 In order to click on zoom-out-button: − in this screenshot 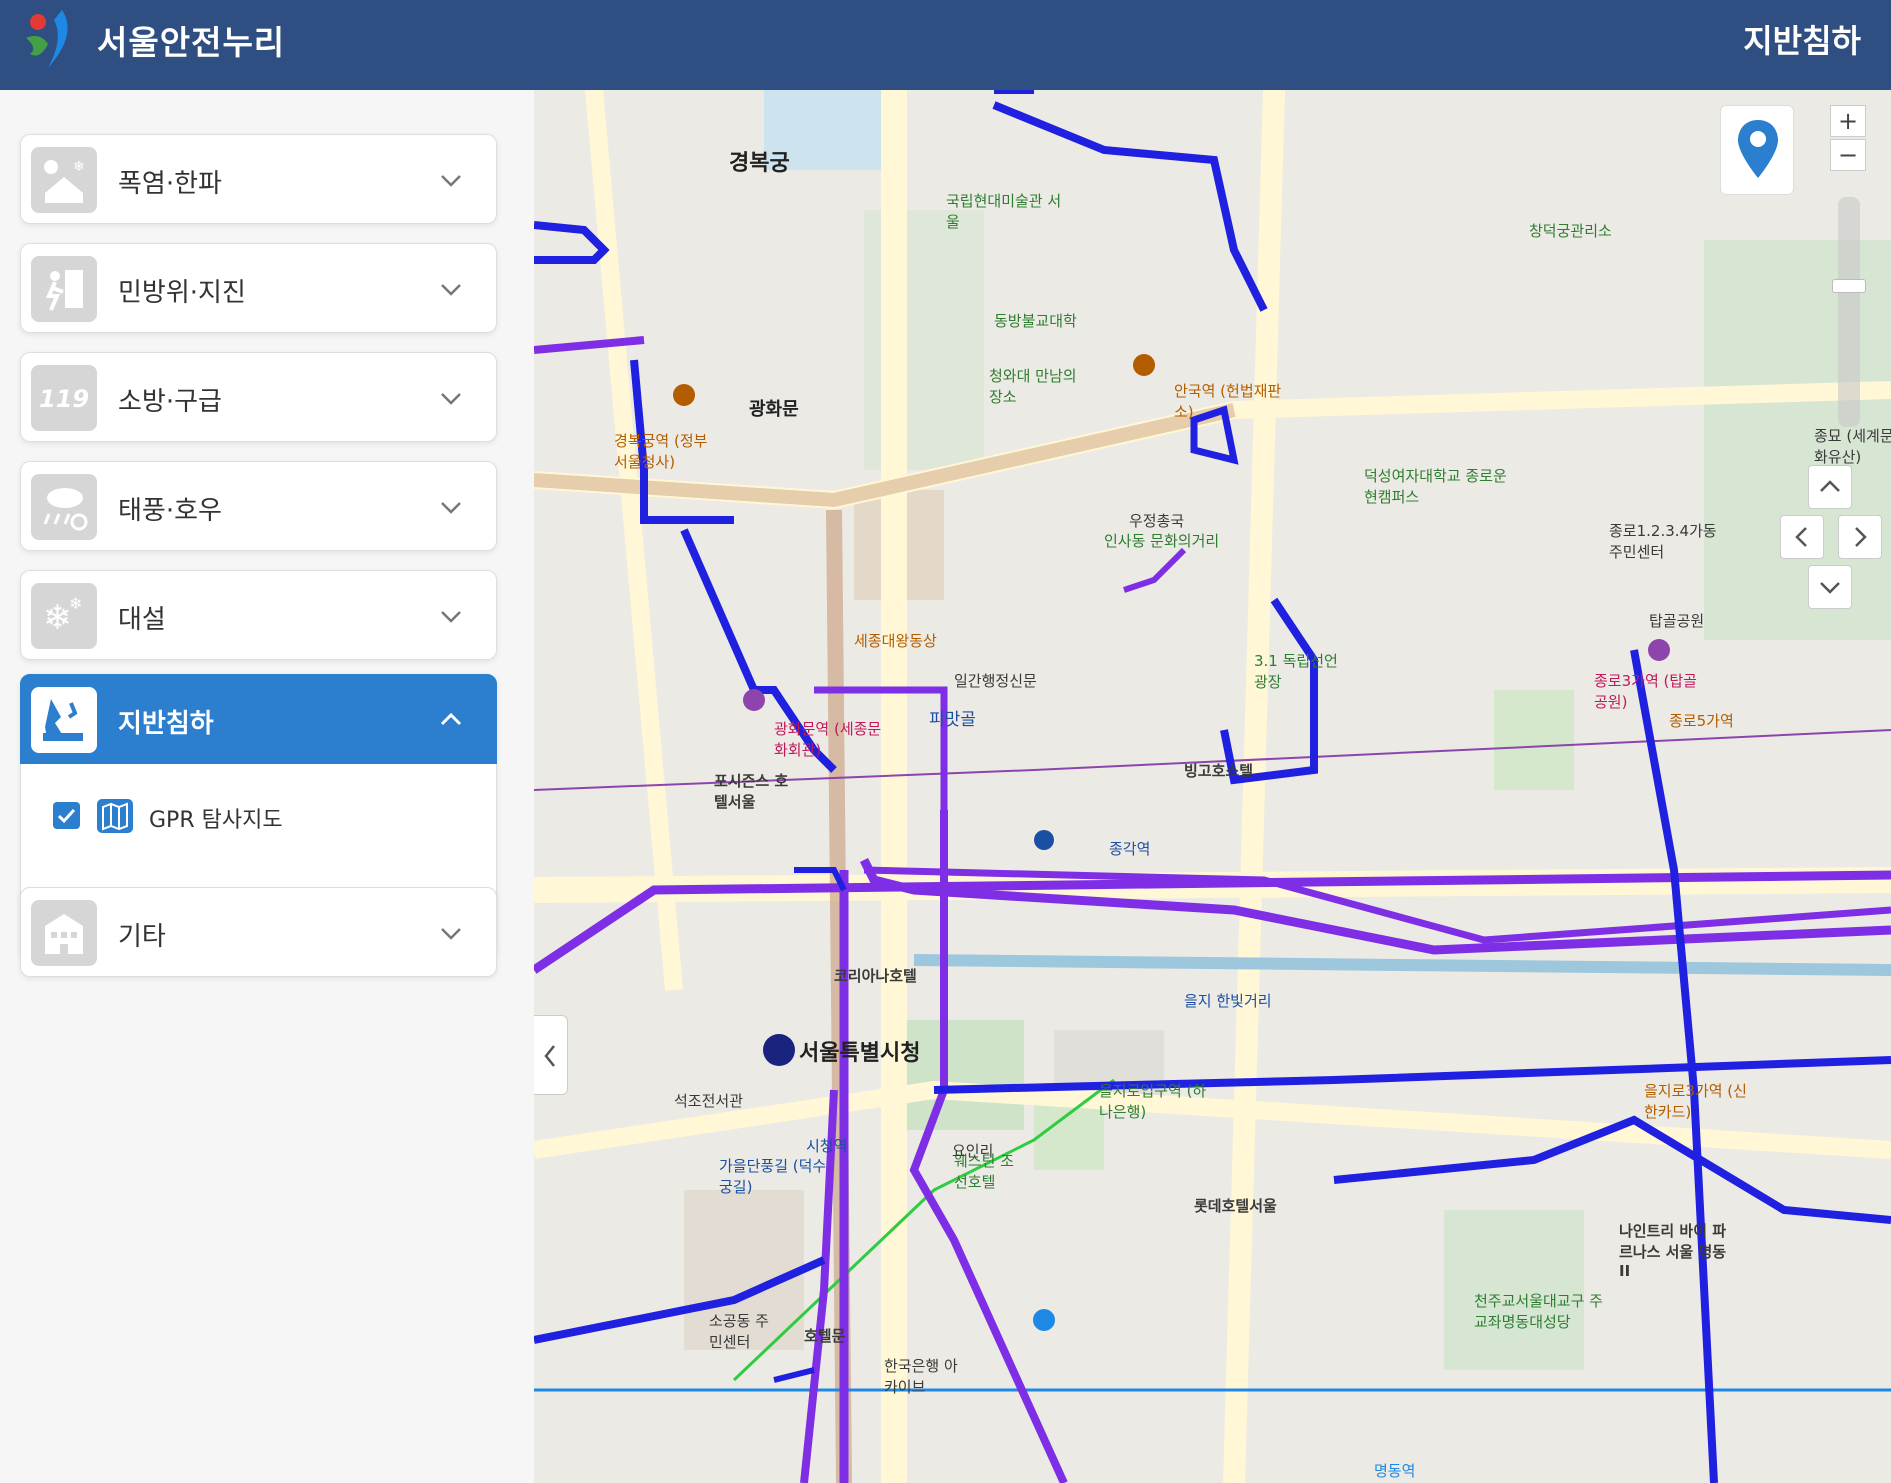, I will do `click(1848, 155)`.